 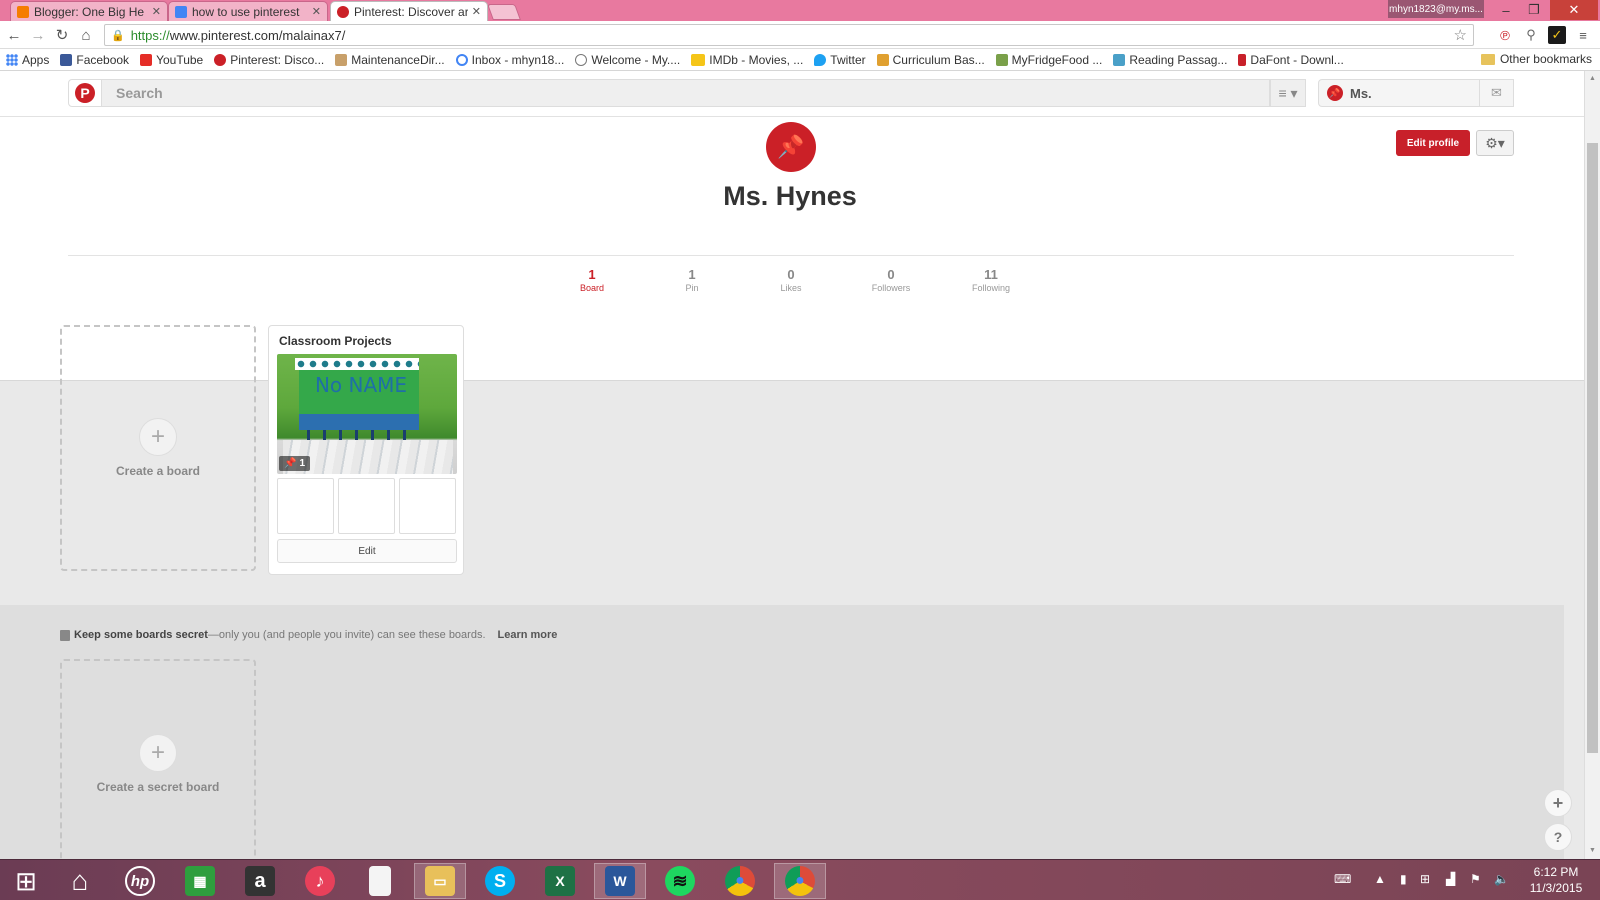 What do you see at coordinates (620, 881) in the screenshot?
I see `taskbar-app: W` at bounding box center [620, 881].